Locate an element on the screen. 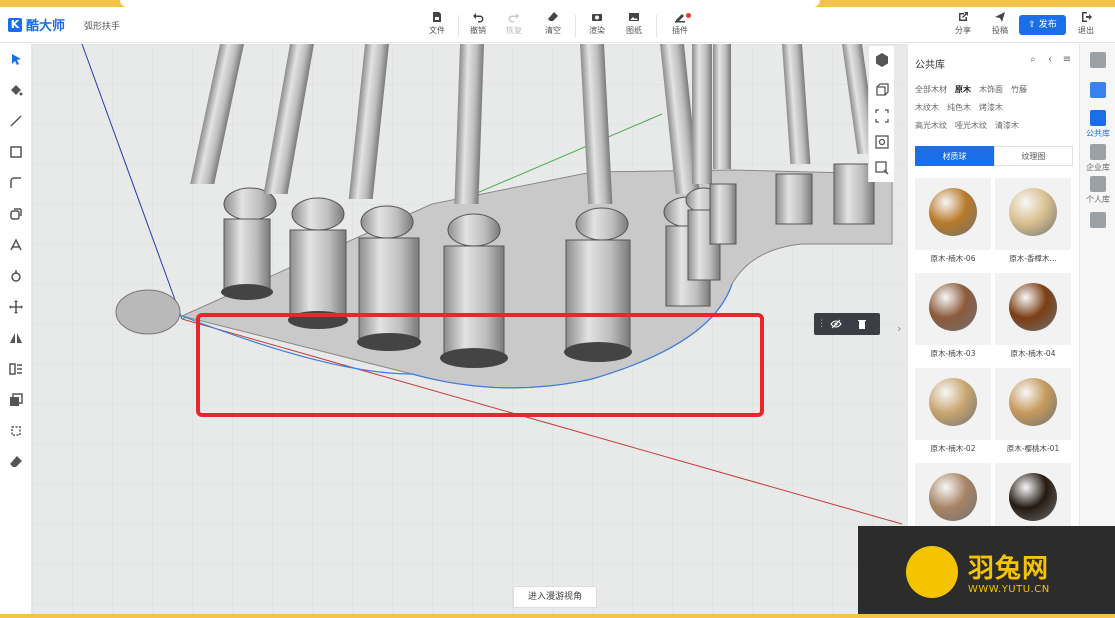 Image resolution: width=1115 pixels, height=618 pixels. nav-public-library: 公共库 is located at coordinates (1097, 124).